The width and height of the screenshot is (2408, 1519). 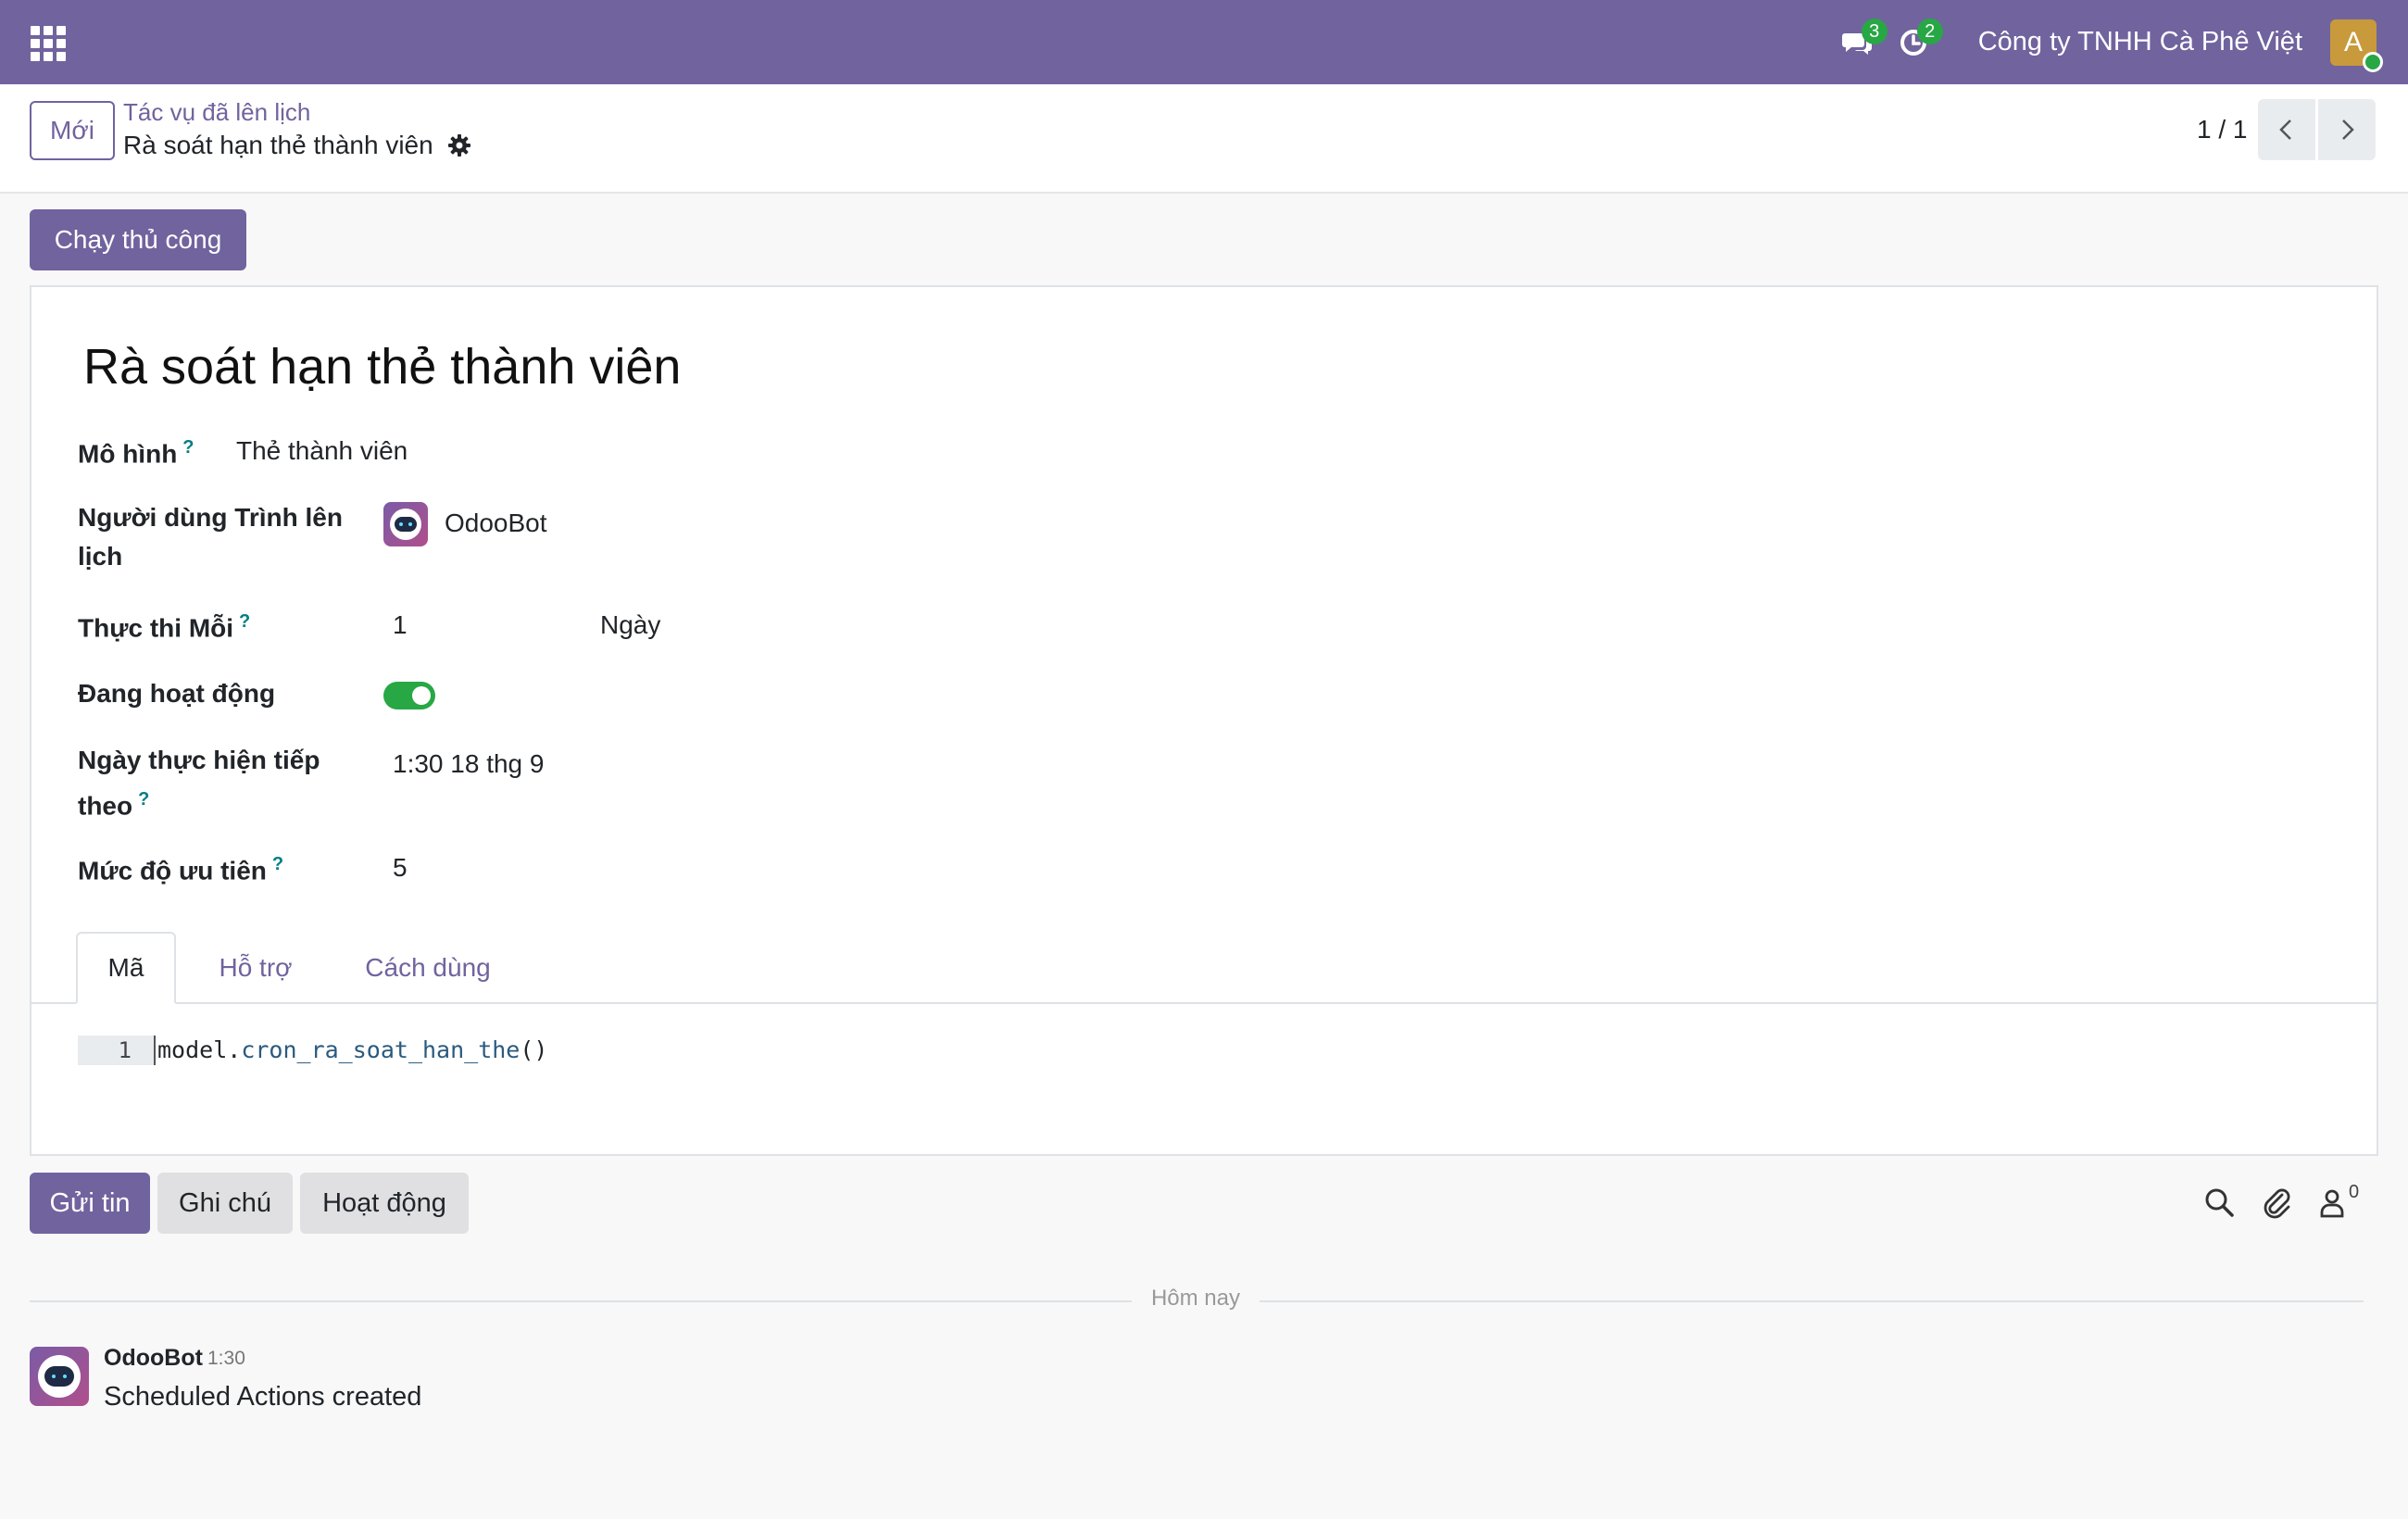 I want to click on scheduler-user-label-line1: Người dùng Trình lên, so click(x=210, y=517).